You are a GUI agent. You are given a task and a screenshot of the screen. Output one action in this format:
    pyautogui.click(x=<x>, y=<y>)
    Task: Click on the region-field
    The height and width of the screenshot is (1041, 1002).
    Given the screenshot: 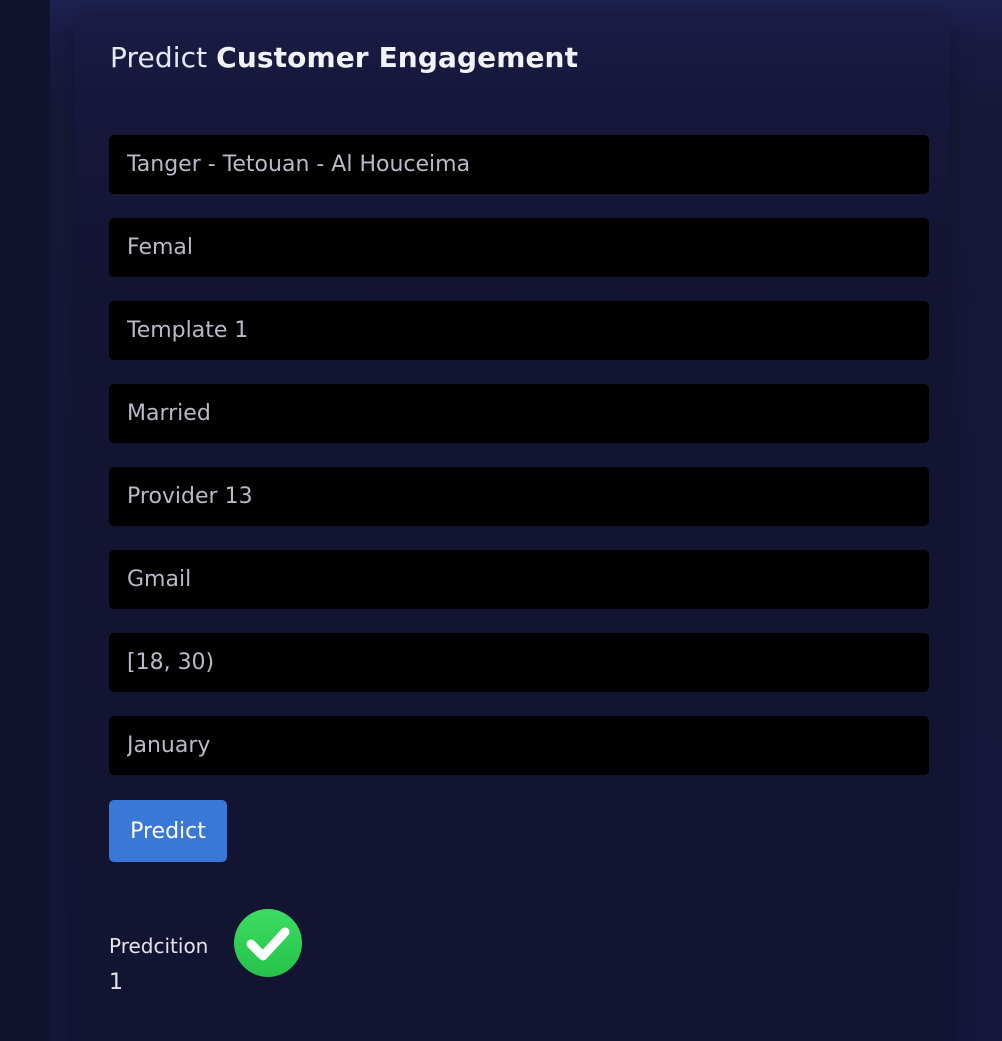 What is the action you would take?
    pyautogui.click(x=519, y=164)
    